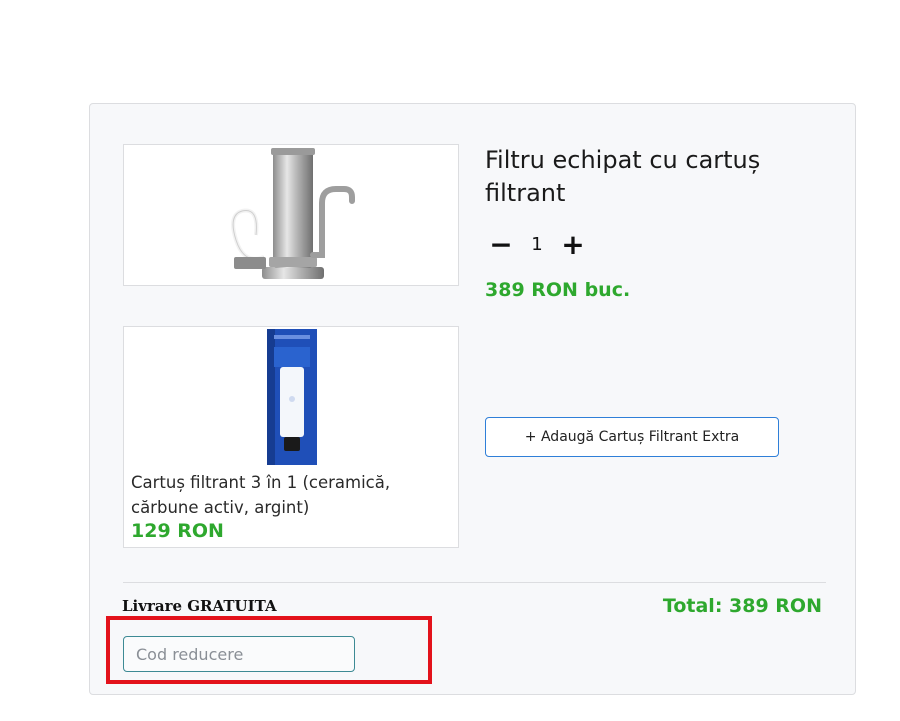 Image resolution: width=900 pixels, height=721 pixels. I want to click on delivery-info: Livrare GRATUITA, so click(199, 606).